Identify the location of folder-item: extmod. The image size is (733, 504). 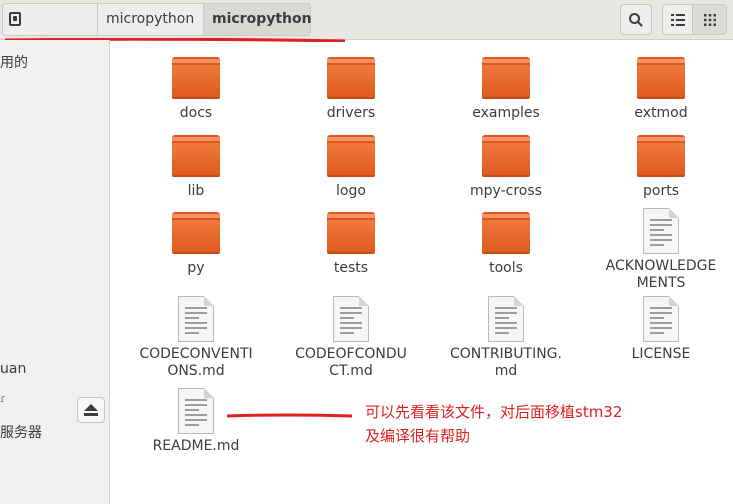
(661, 87).